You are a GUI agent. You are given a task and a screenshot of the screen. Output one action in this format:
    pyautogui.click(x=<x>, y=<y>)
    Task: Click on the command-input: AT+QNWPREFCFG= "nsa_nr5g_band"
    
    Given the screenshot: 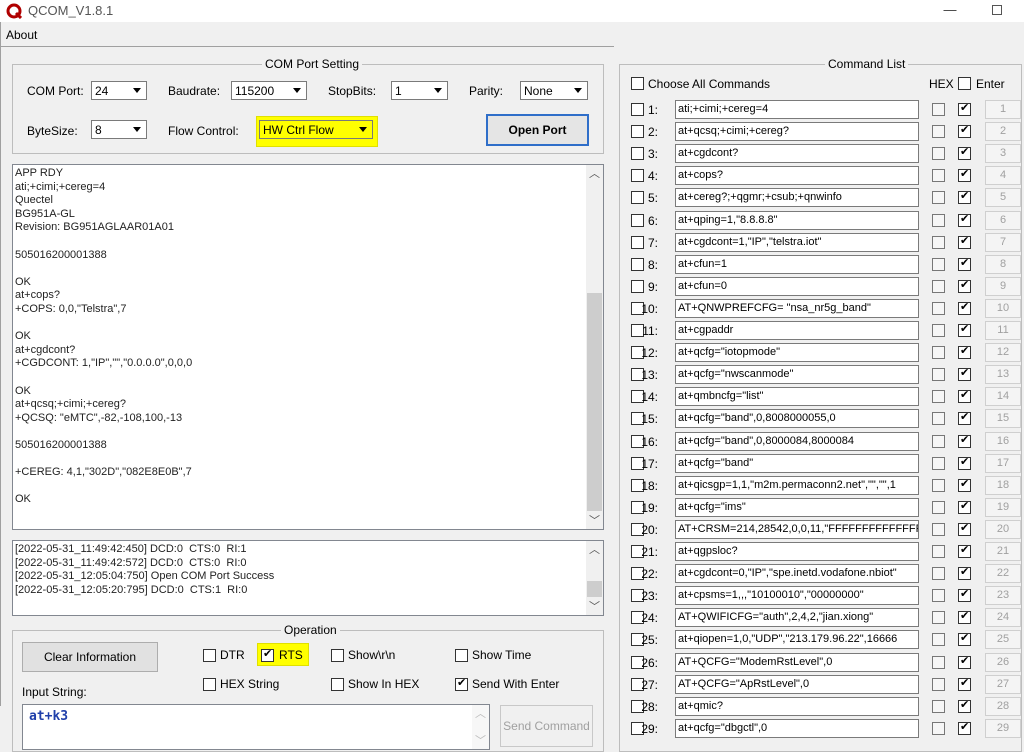 What is the action you would take?
    pyautogui.click(x=797, y=308)
    